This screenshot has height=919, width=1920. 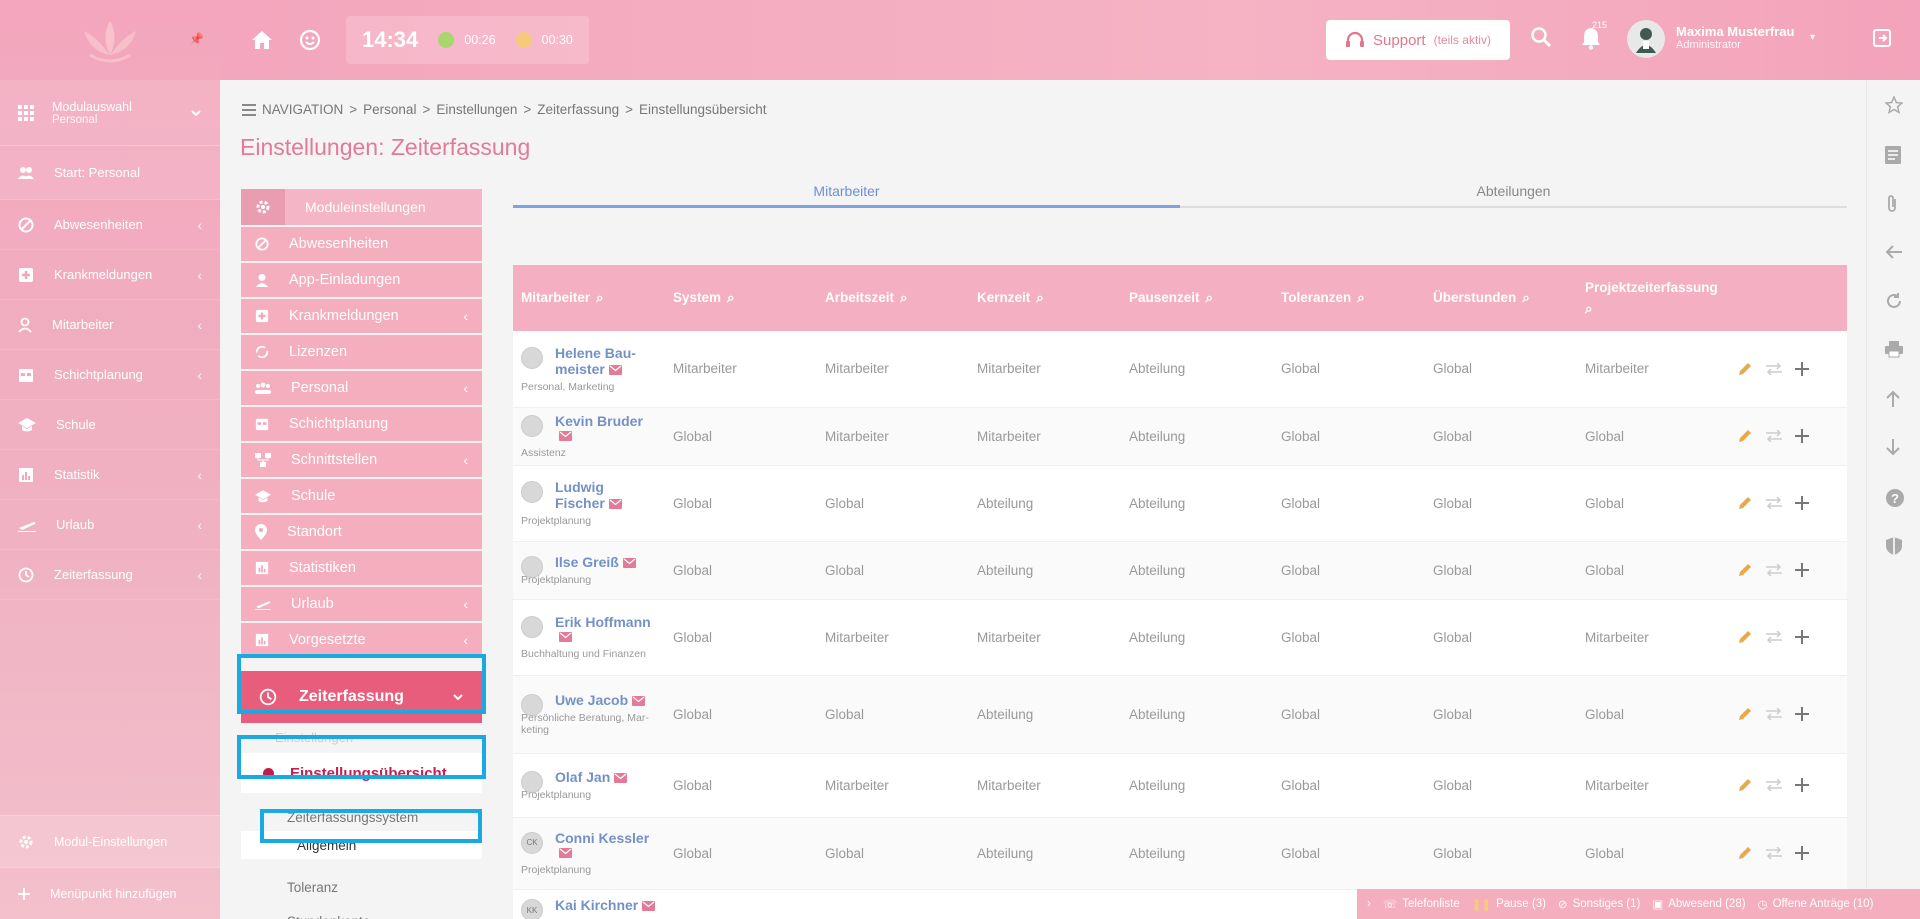 I want to click on help-icon: ?, so click(x=1895, y=498).